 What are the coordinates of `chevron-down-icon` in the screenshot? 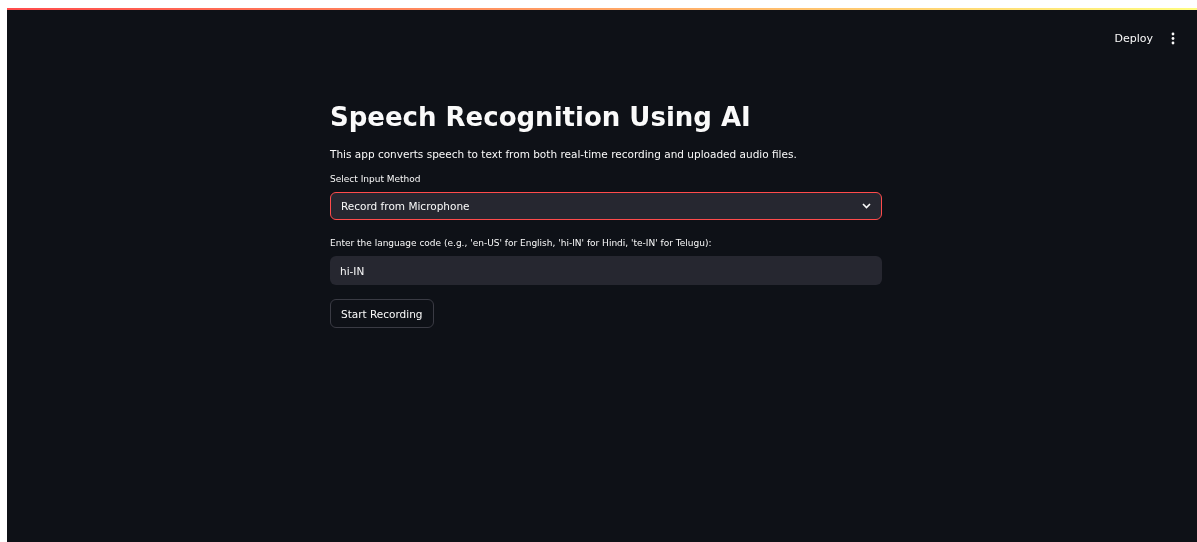 It's located at (866, 206).